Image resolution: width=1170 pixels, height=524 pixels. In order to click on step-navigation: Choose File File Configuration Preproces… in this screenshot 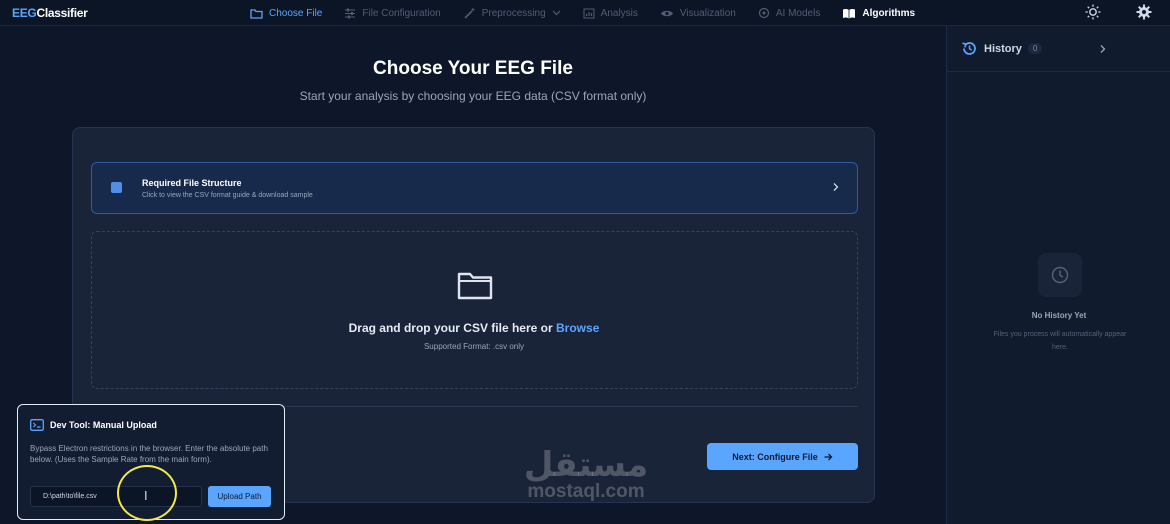, I will do `click(593, 13)`.